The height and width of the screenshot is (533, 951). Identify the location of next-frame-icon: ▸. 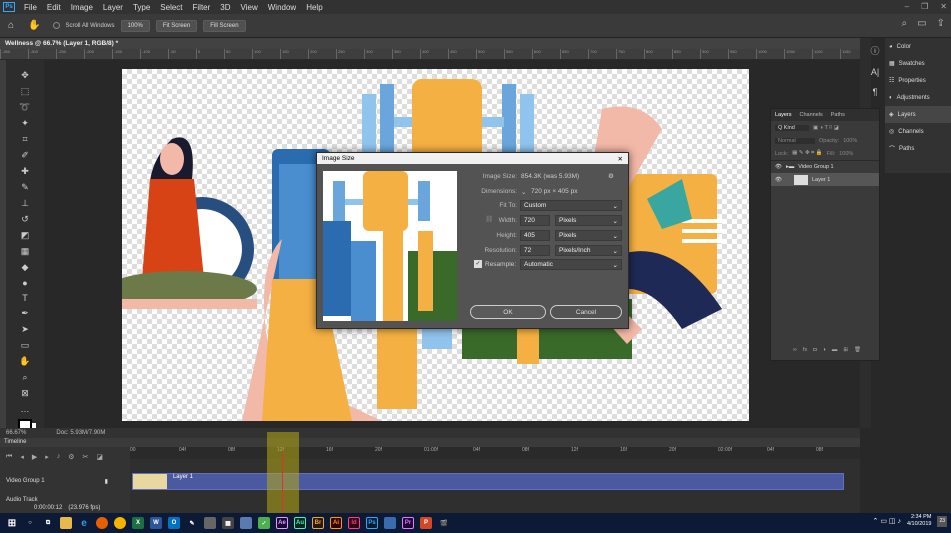
(47, 457).